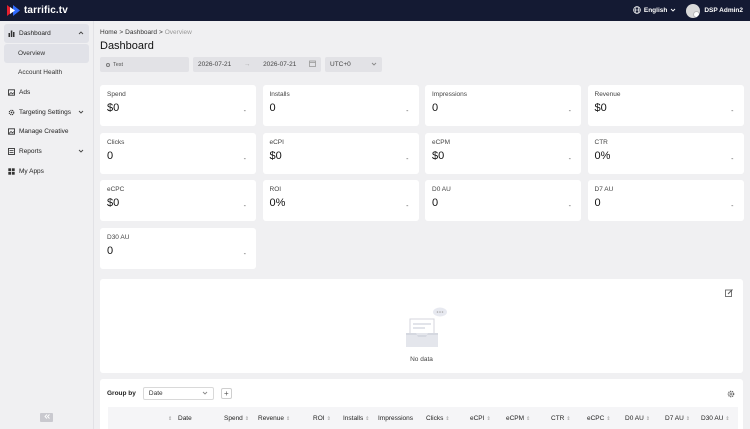 This screenshot has width=750, height=429. What do you see at coordinates (422, 64) in the screenshot?
I see `filter-bar: Test 2026-07-21 → 2026-07-21 UTC+0` at bounding box center [422, 64].